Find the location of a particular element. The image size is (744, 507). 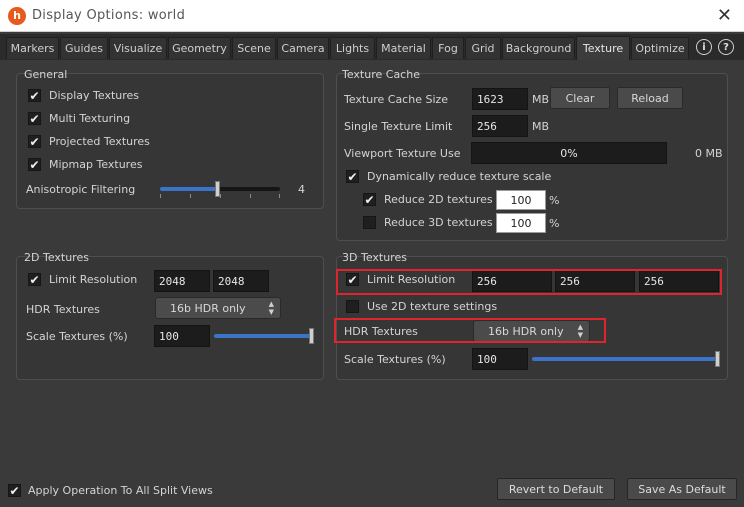

anisotropic-label: Anisotropic Filtering is located at coordinates (81, 189).